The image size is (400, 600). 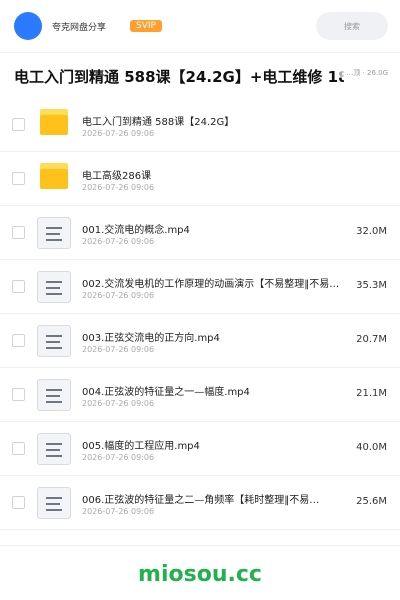 What do you see at coordinates (200, 52) in the screenshot?
I see `header-divider` at bounding box center [200, 52].